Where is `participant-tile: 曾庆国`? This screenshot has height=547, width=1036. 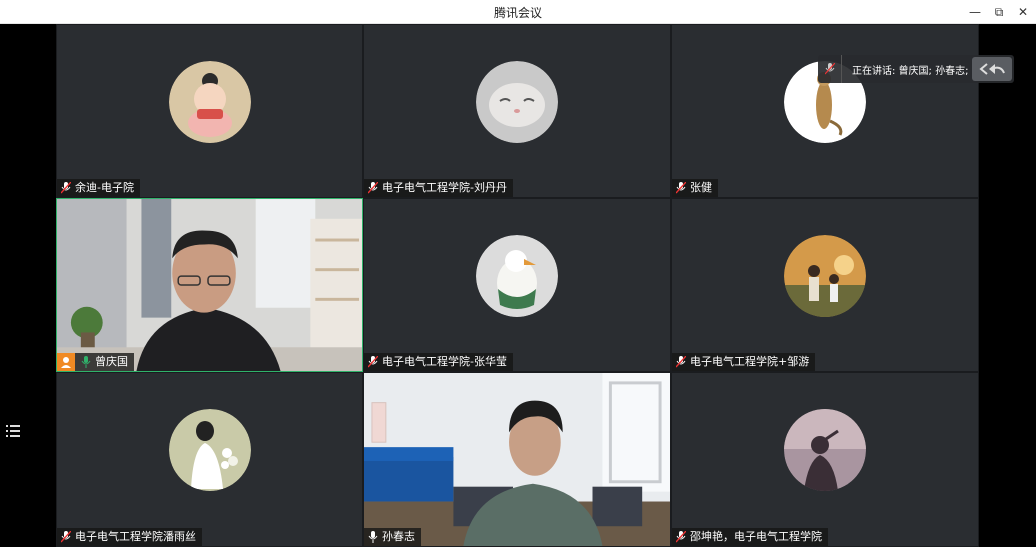 participant-tile: 曾庆国 is located at coordinates (209, 285).